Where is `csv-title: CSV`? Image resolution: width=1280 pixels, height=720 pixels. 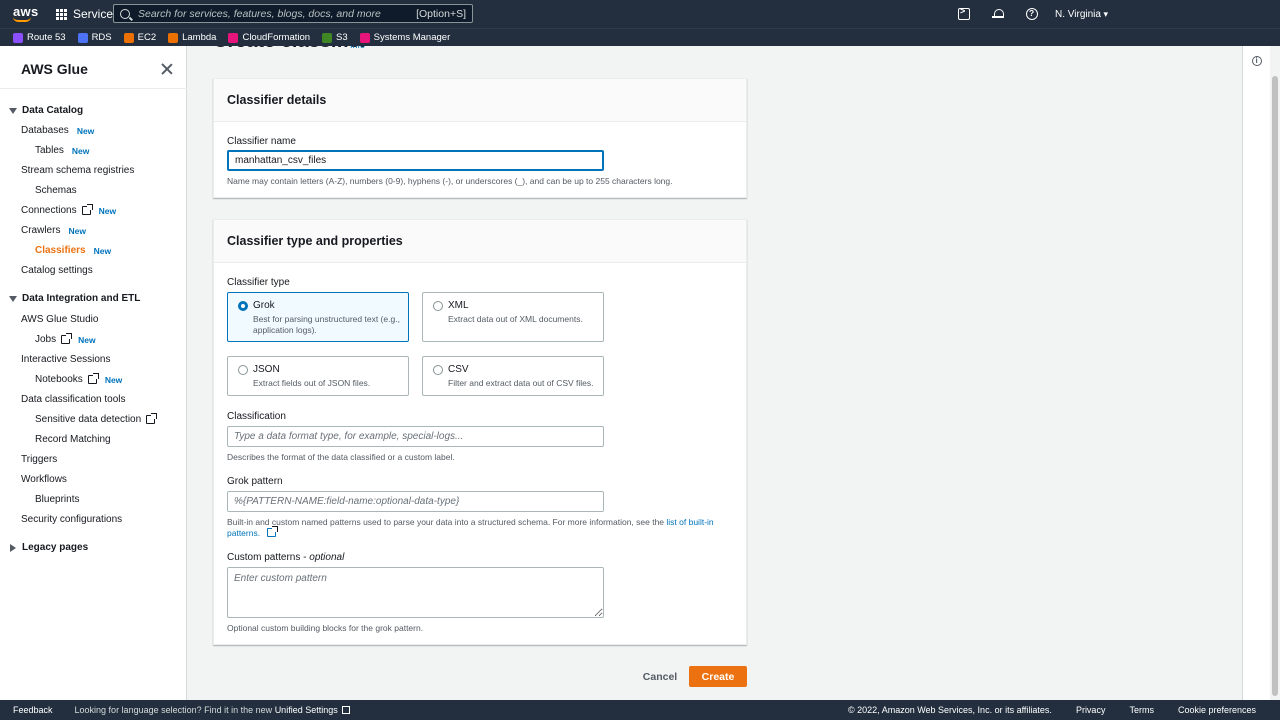
csv-title: CSV is located at coordinates (458, 369).